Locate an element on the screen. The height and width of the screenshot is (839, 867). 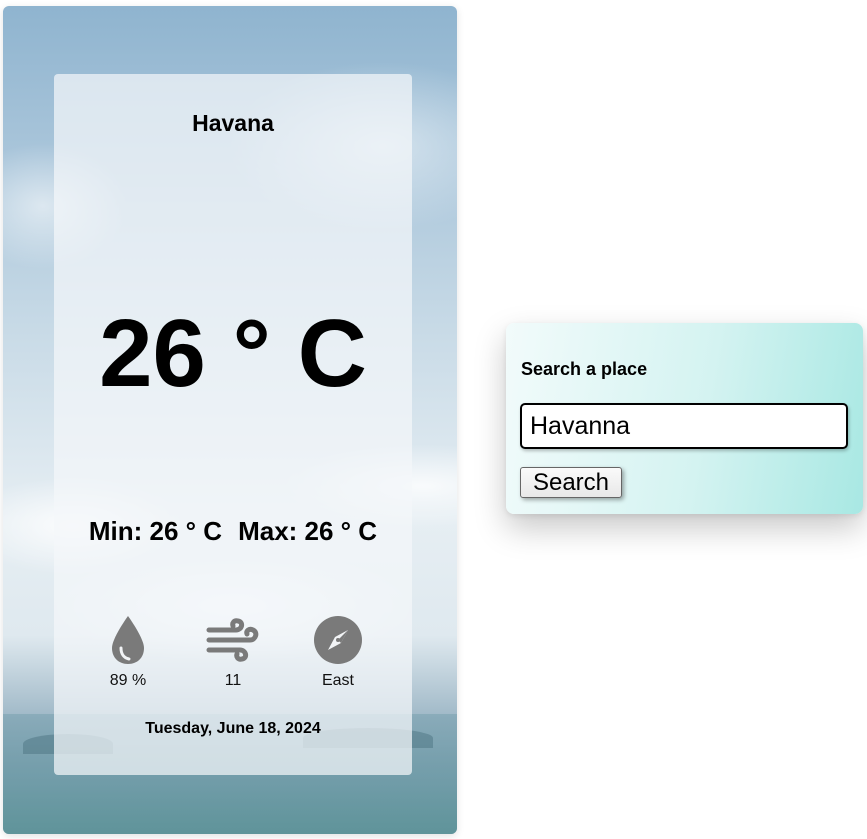
current-date: Tuesday, June 18, 2024 is located at coordinates (233, 728).